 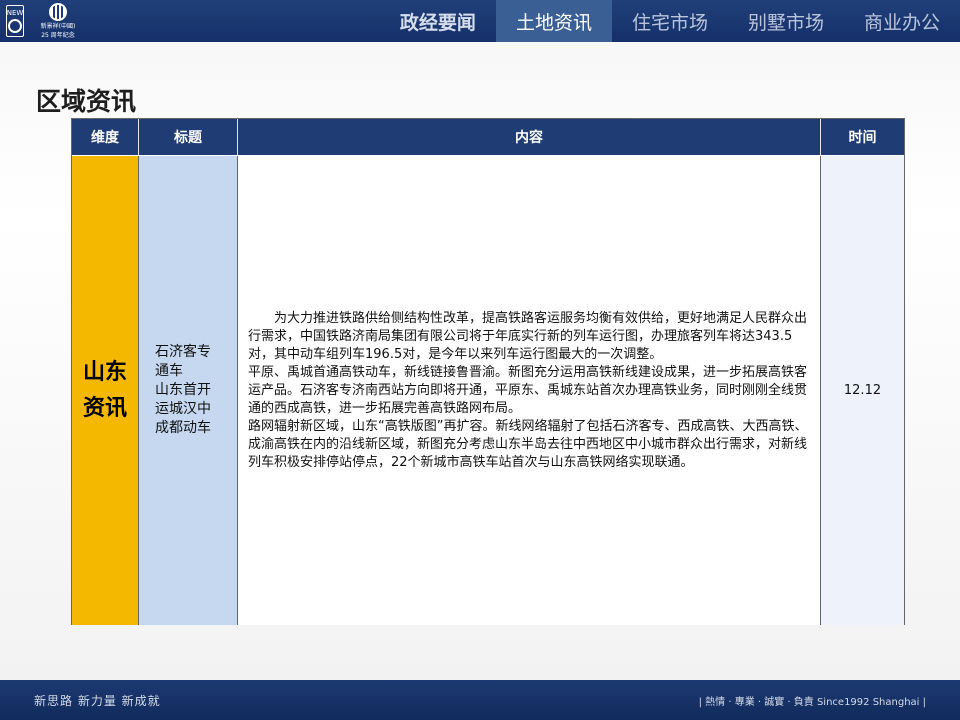 I want to click on anniversary-badge: 新景祥(中國) 25 周年纪念, so click(x=58, y=21).